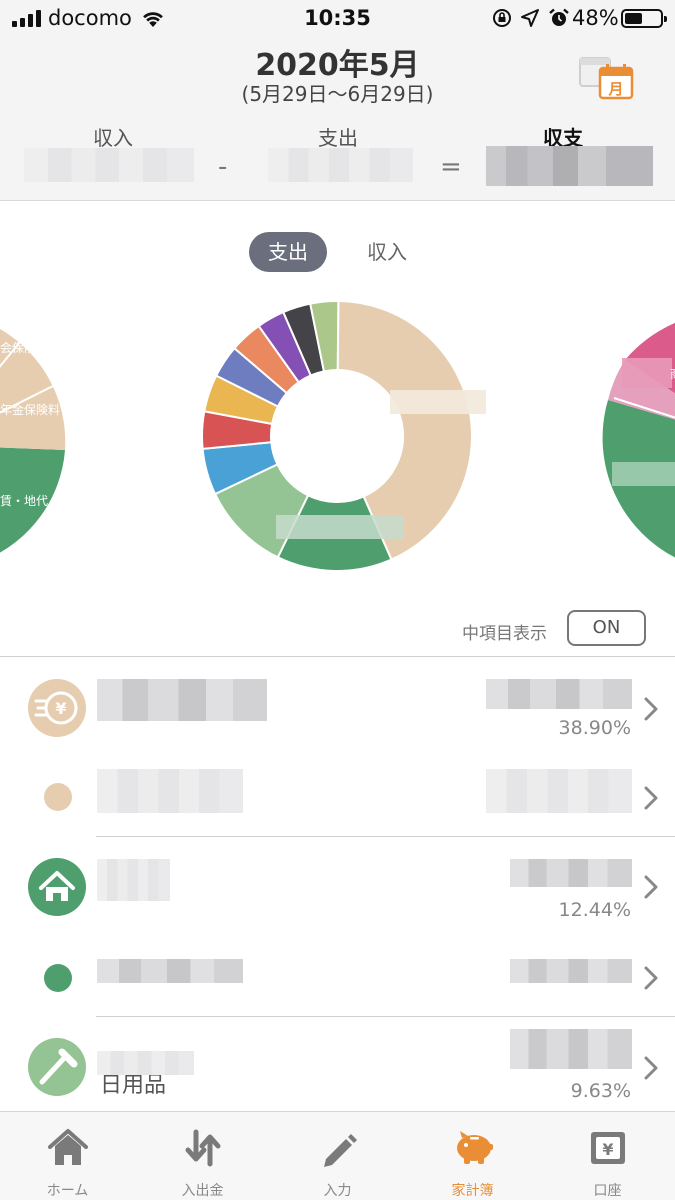 The height and width of the screenshot is (1200, 675). I want to click on tab-home: ホーム, so click(67, 1156).